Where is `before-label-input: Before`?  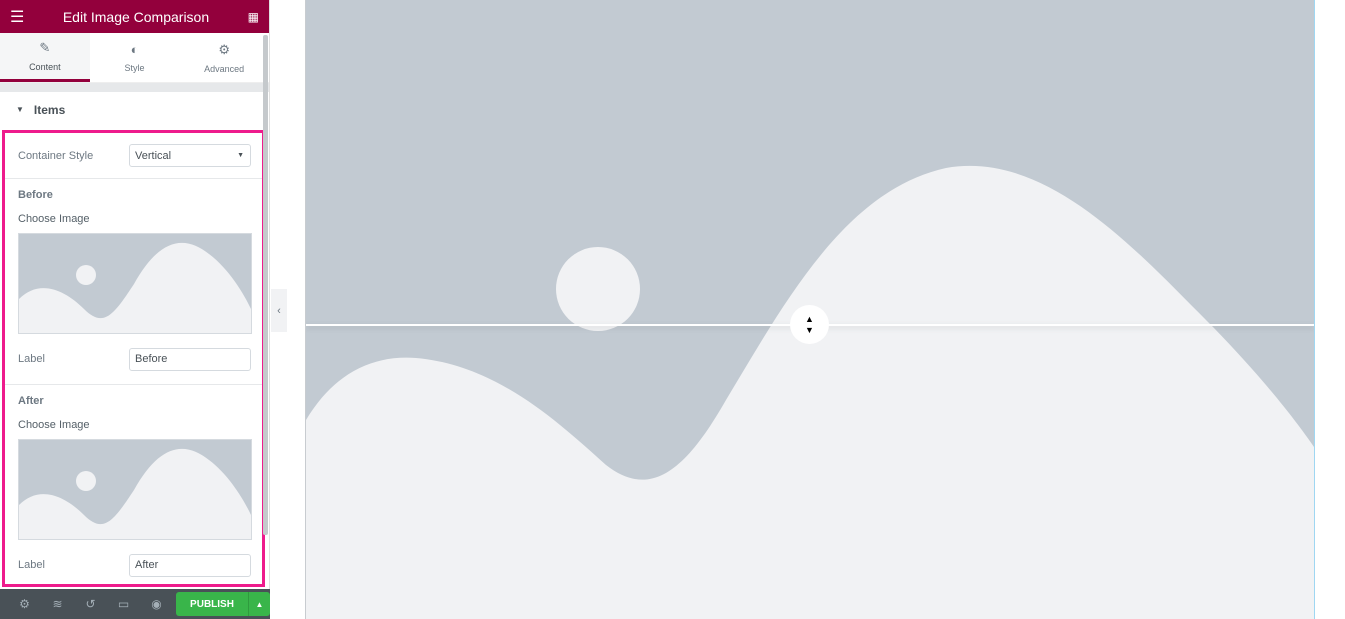
before-label-input: Before is located at coordinates (190, 359).